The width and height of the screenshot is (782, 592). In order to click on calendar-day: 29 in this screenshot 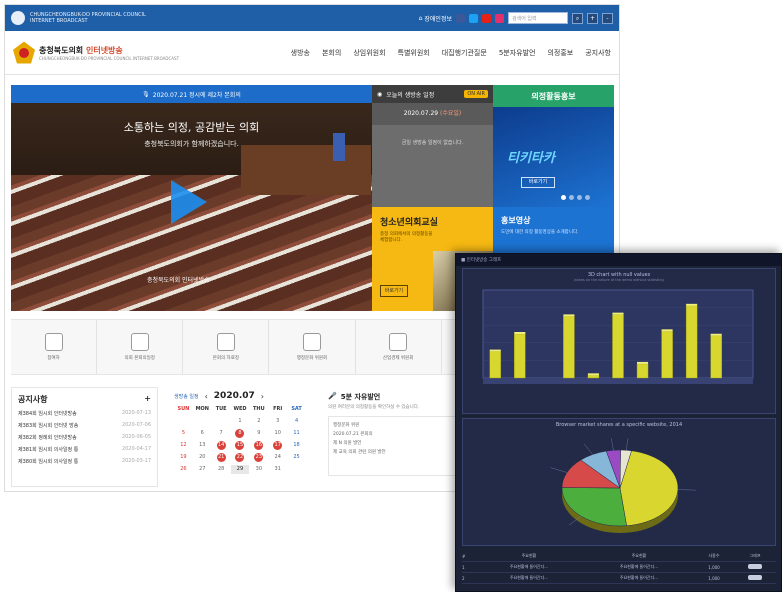, I will do `click(240, 469)`.